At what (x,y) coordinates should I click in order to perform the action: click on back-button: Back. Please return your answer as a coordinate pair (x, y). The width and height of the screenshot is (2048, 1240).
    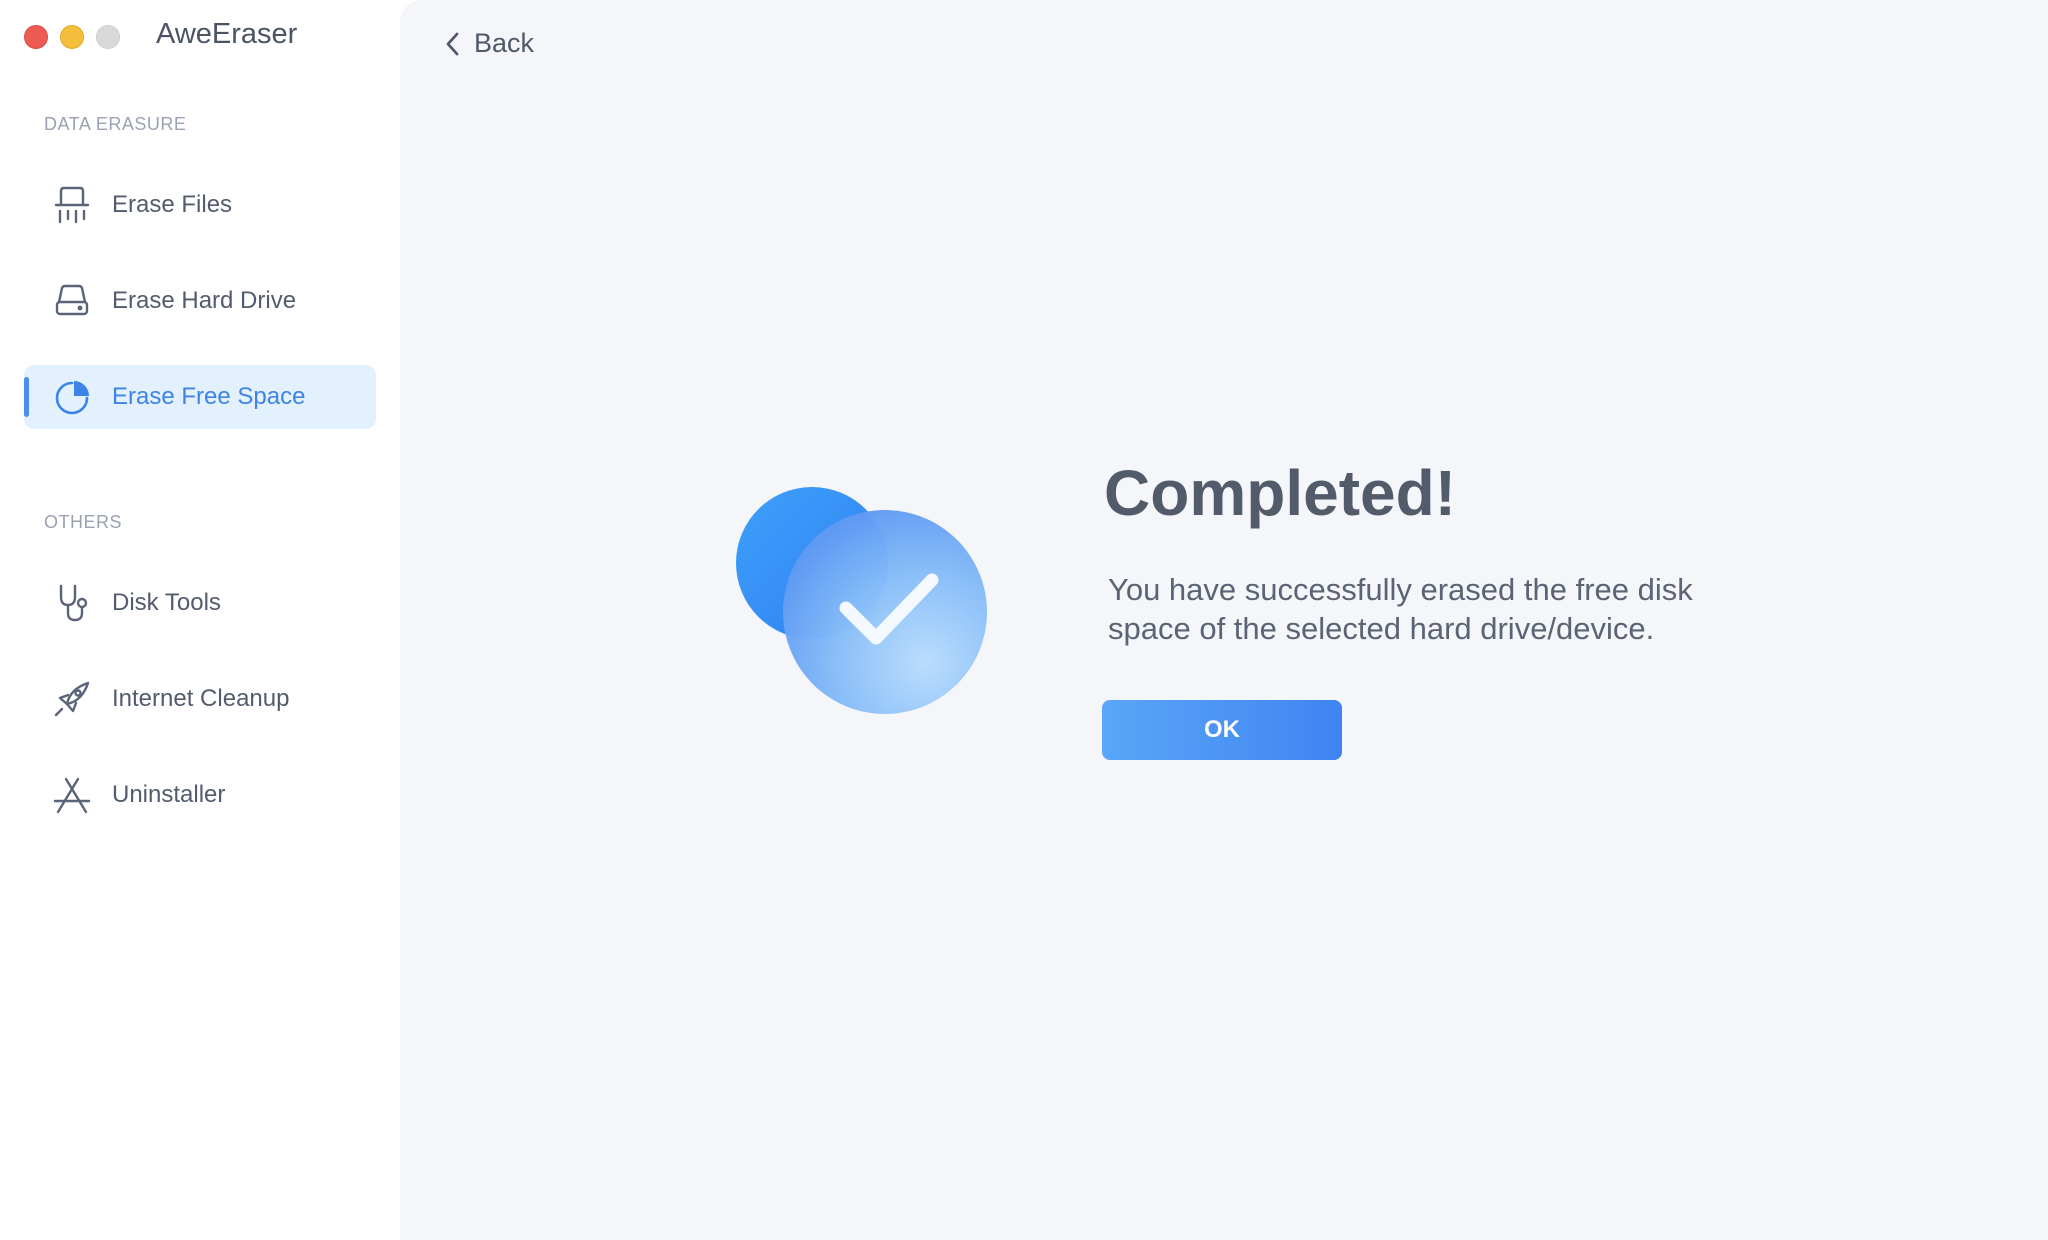
    Looking at the image, I should click on (489, 43).